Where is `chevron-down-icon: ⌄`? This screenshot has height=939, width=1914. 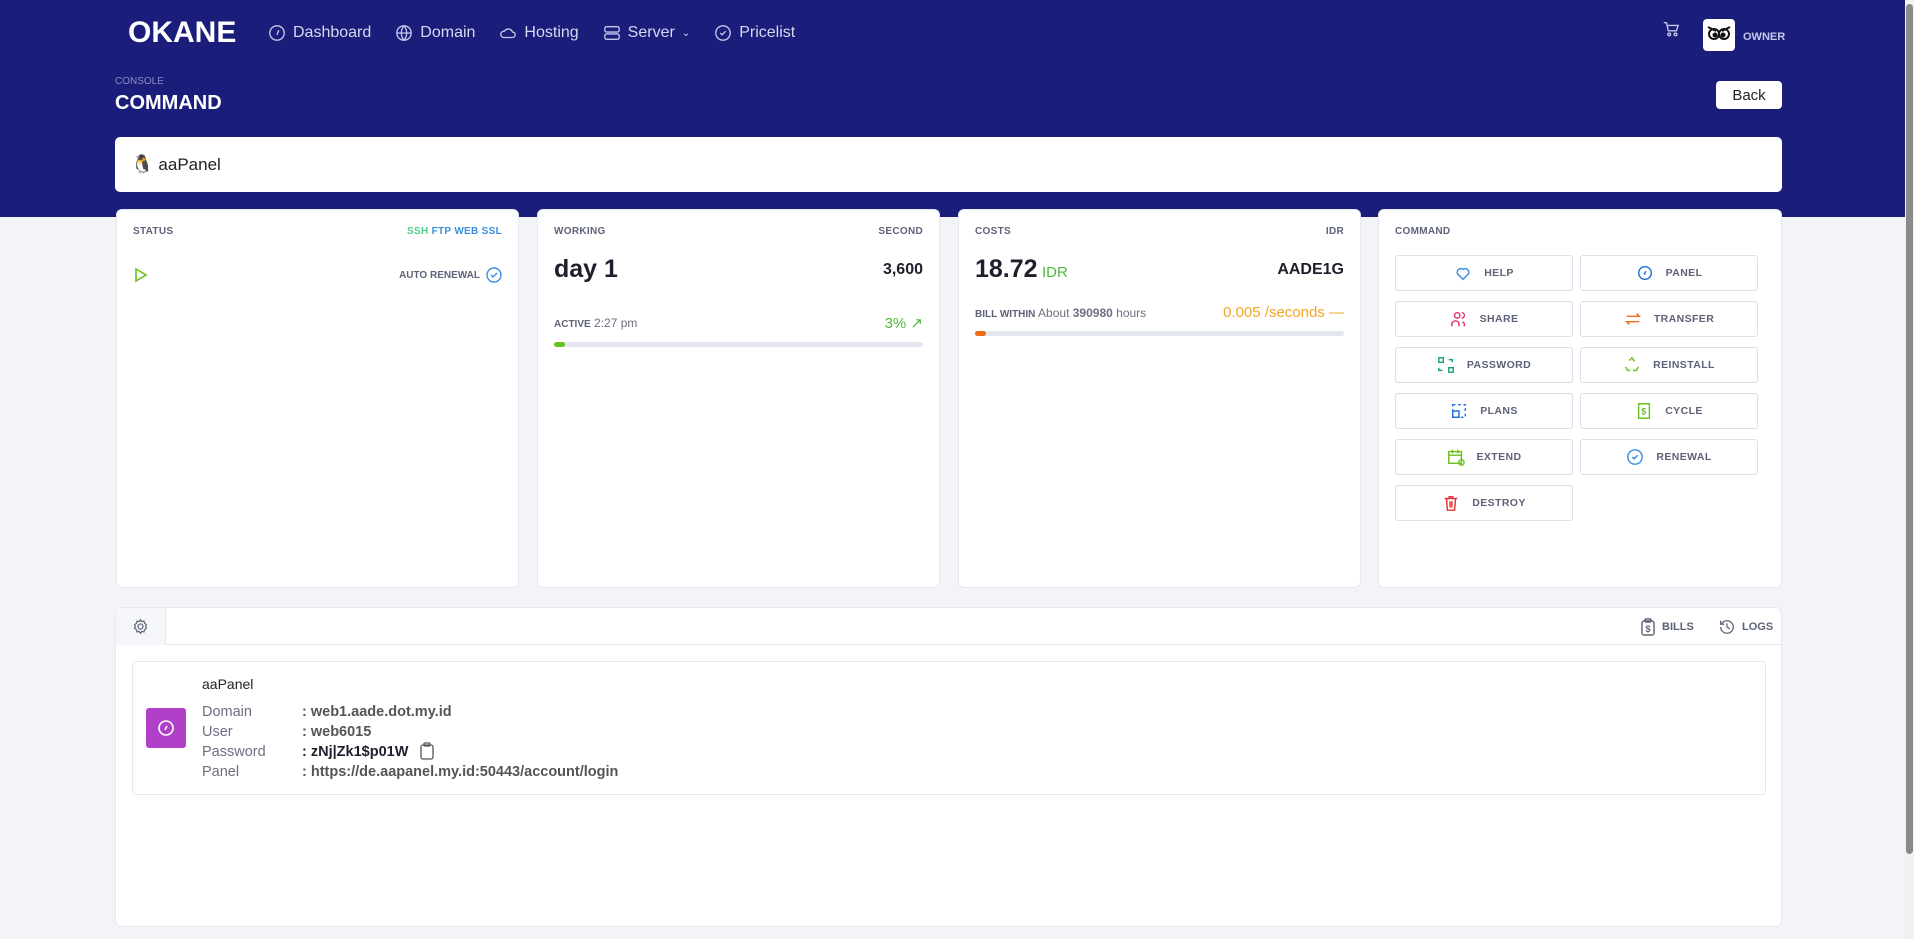
chevron-down-icon: ⌄ is located at coordinates (686, 33).